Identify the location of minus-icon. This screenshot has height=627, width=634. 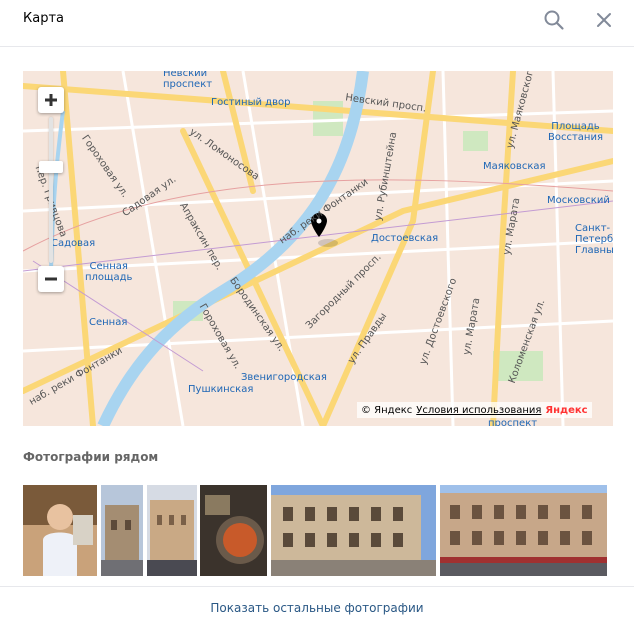
(51, 279).